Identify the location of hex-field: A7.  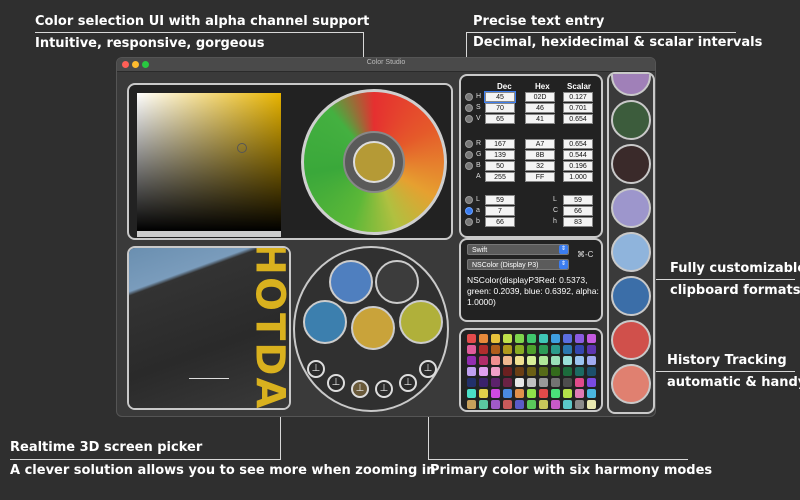
(540, 144).